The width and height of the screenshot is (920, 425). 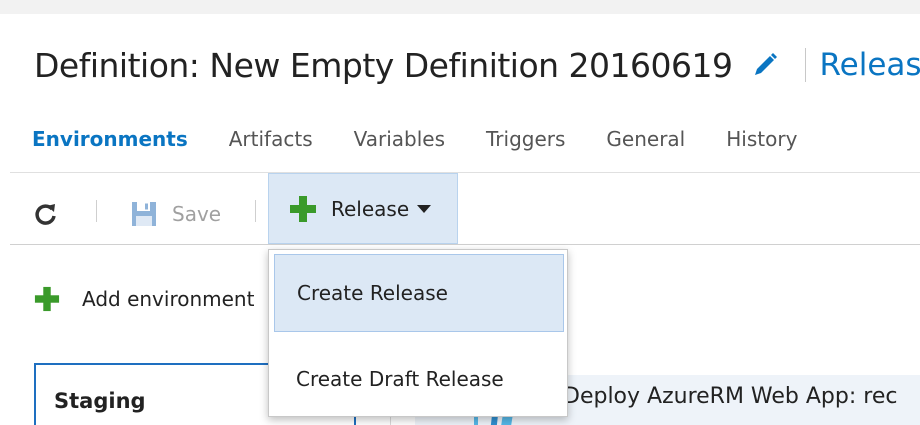 I want to click on tab-variables: Variables, so click(x=399, y=139).